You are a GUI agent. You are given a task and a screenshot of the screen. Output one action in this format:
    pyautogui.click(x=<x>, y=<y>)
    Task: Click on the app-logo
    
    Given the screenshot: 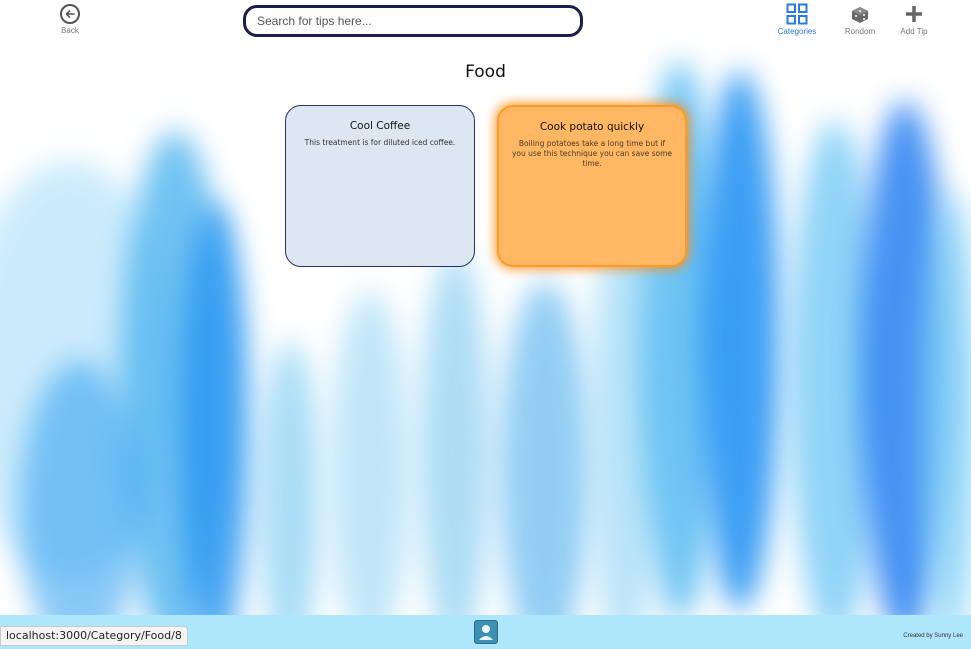 What is the action you would take?
    pyautogui.click(x=486, y=632)
    